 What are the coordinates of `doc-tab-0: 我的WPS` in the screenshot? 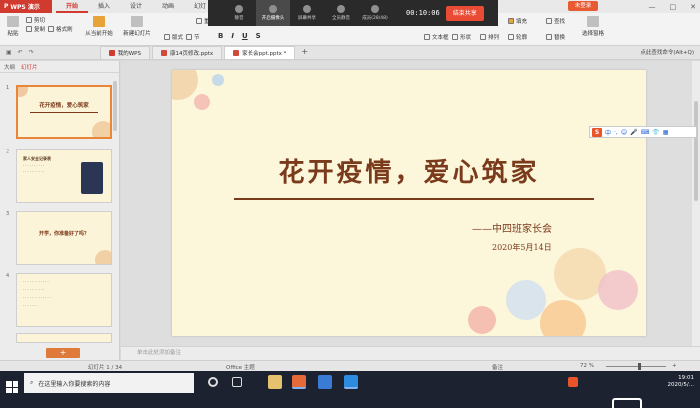 It's located at (124, 52).